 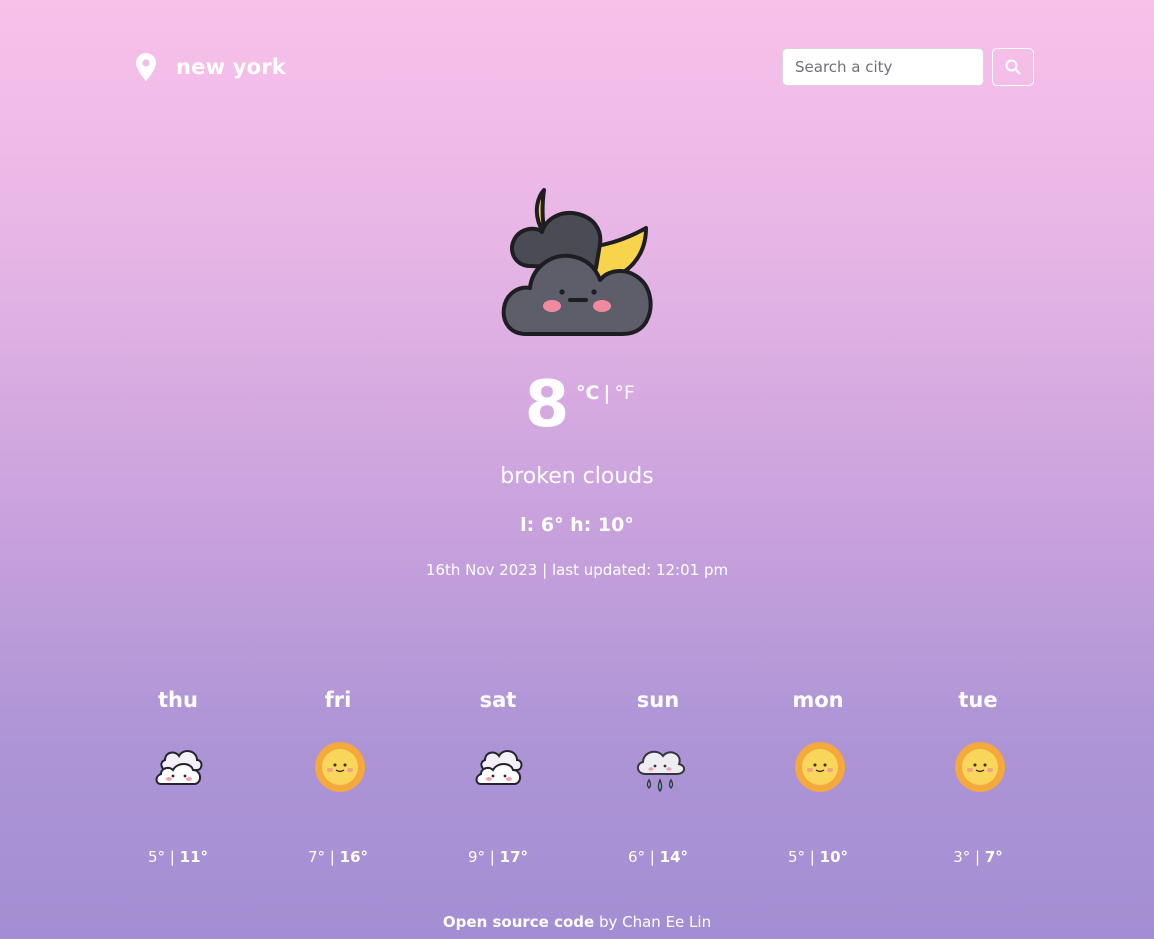 I want to click on city-name: new york, so click(x=231, y=67).